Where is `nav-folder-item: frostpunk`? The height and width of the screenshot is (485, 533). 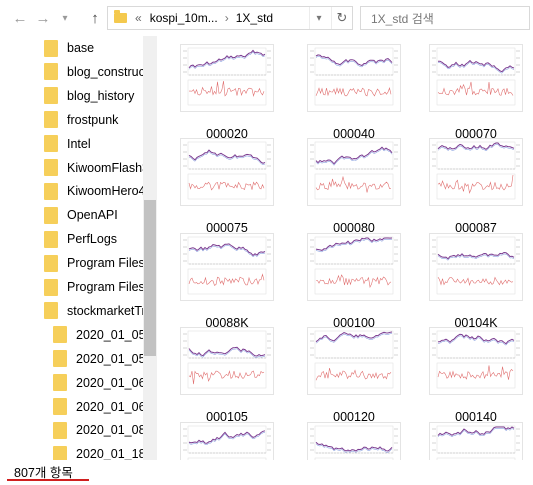 nav-folder-item: frostpunk is located at coordinates (81, 120).